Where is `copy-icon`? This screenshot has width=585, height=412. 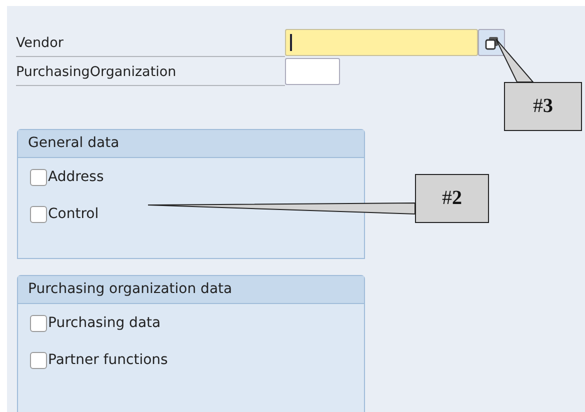
copy-icon is located at coordinates (491, 43).